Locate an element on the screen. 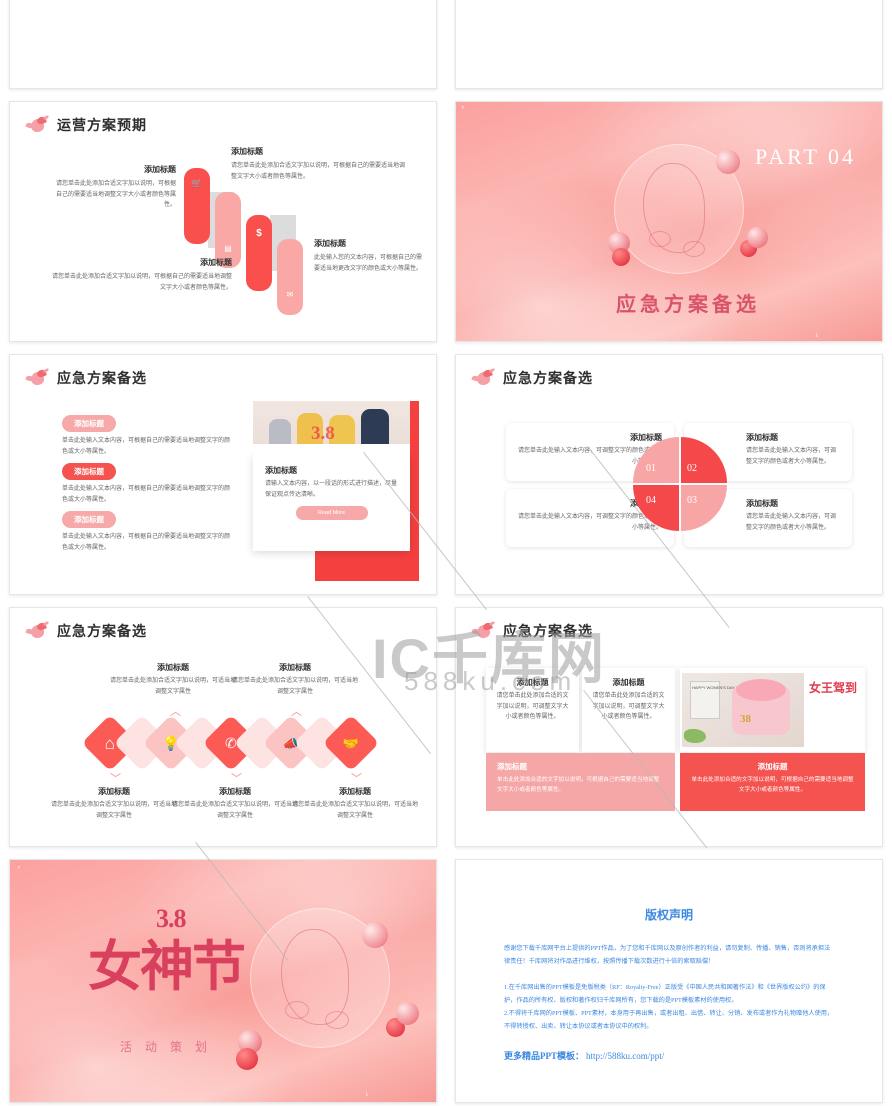  more-templates-link: http://588ku.com/ppt/ is located at coordinates (625, 1056).